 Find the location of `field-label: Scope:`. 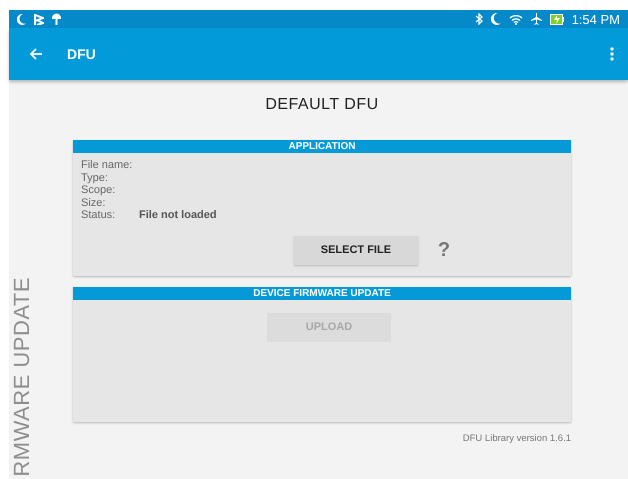

field-label: Scope: is located at coordinates (98, 190).